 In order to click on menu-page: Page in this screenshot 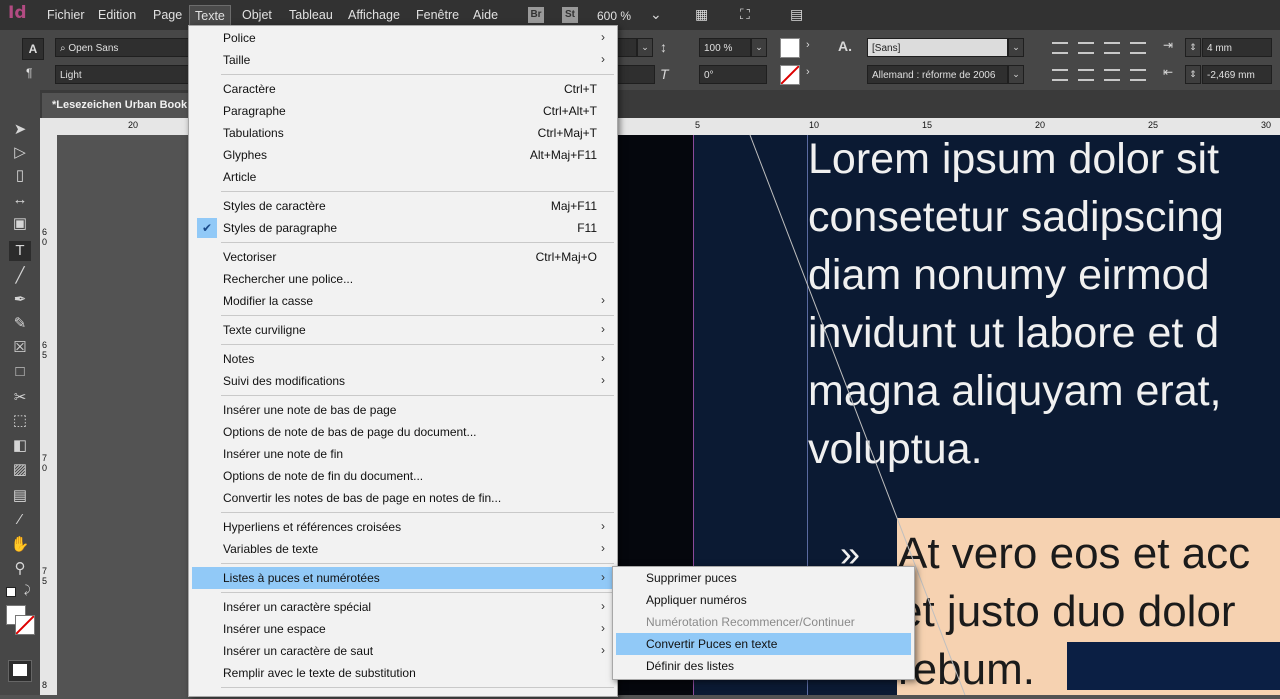, I will do `click(167, 15)`.